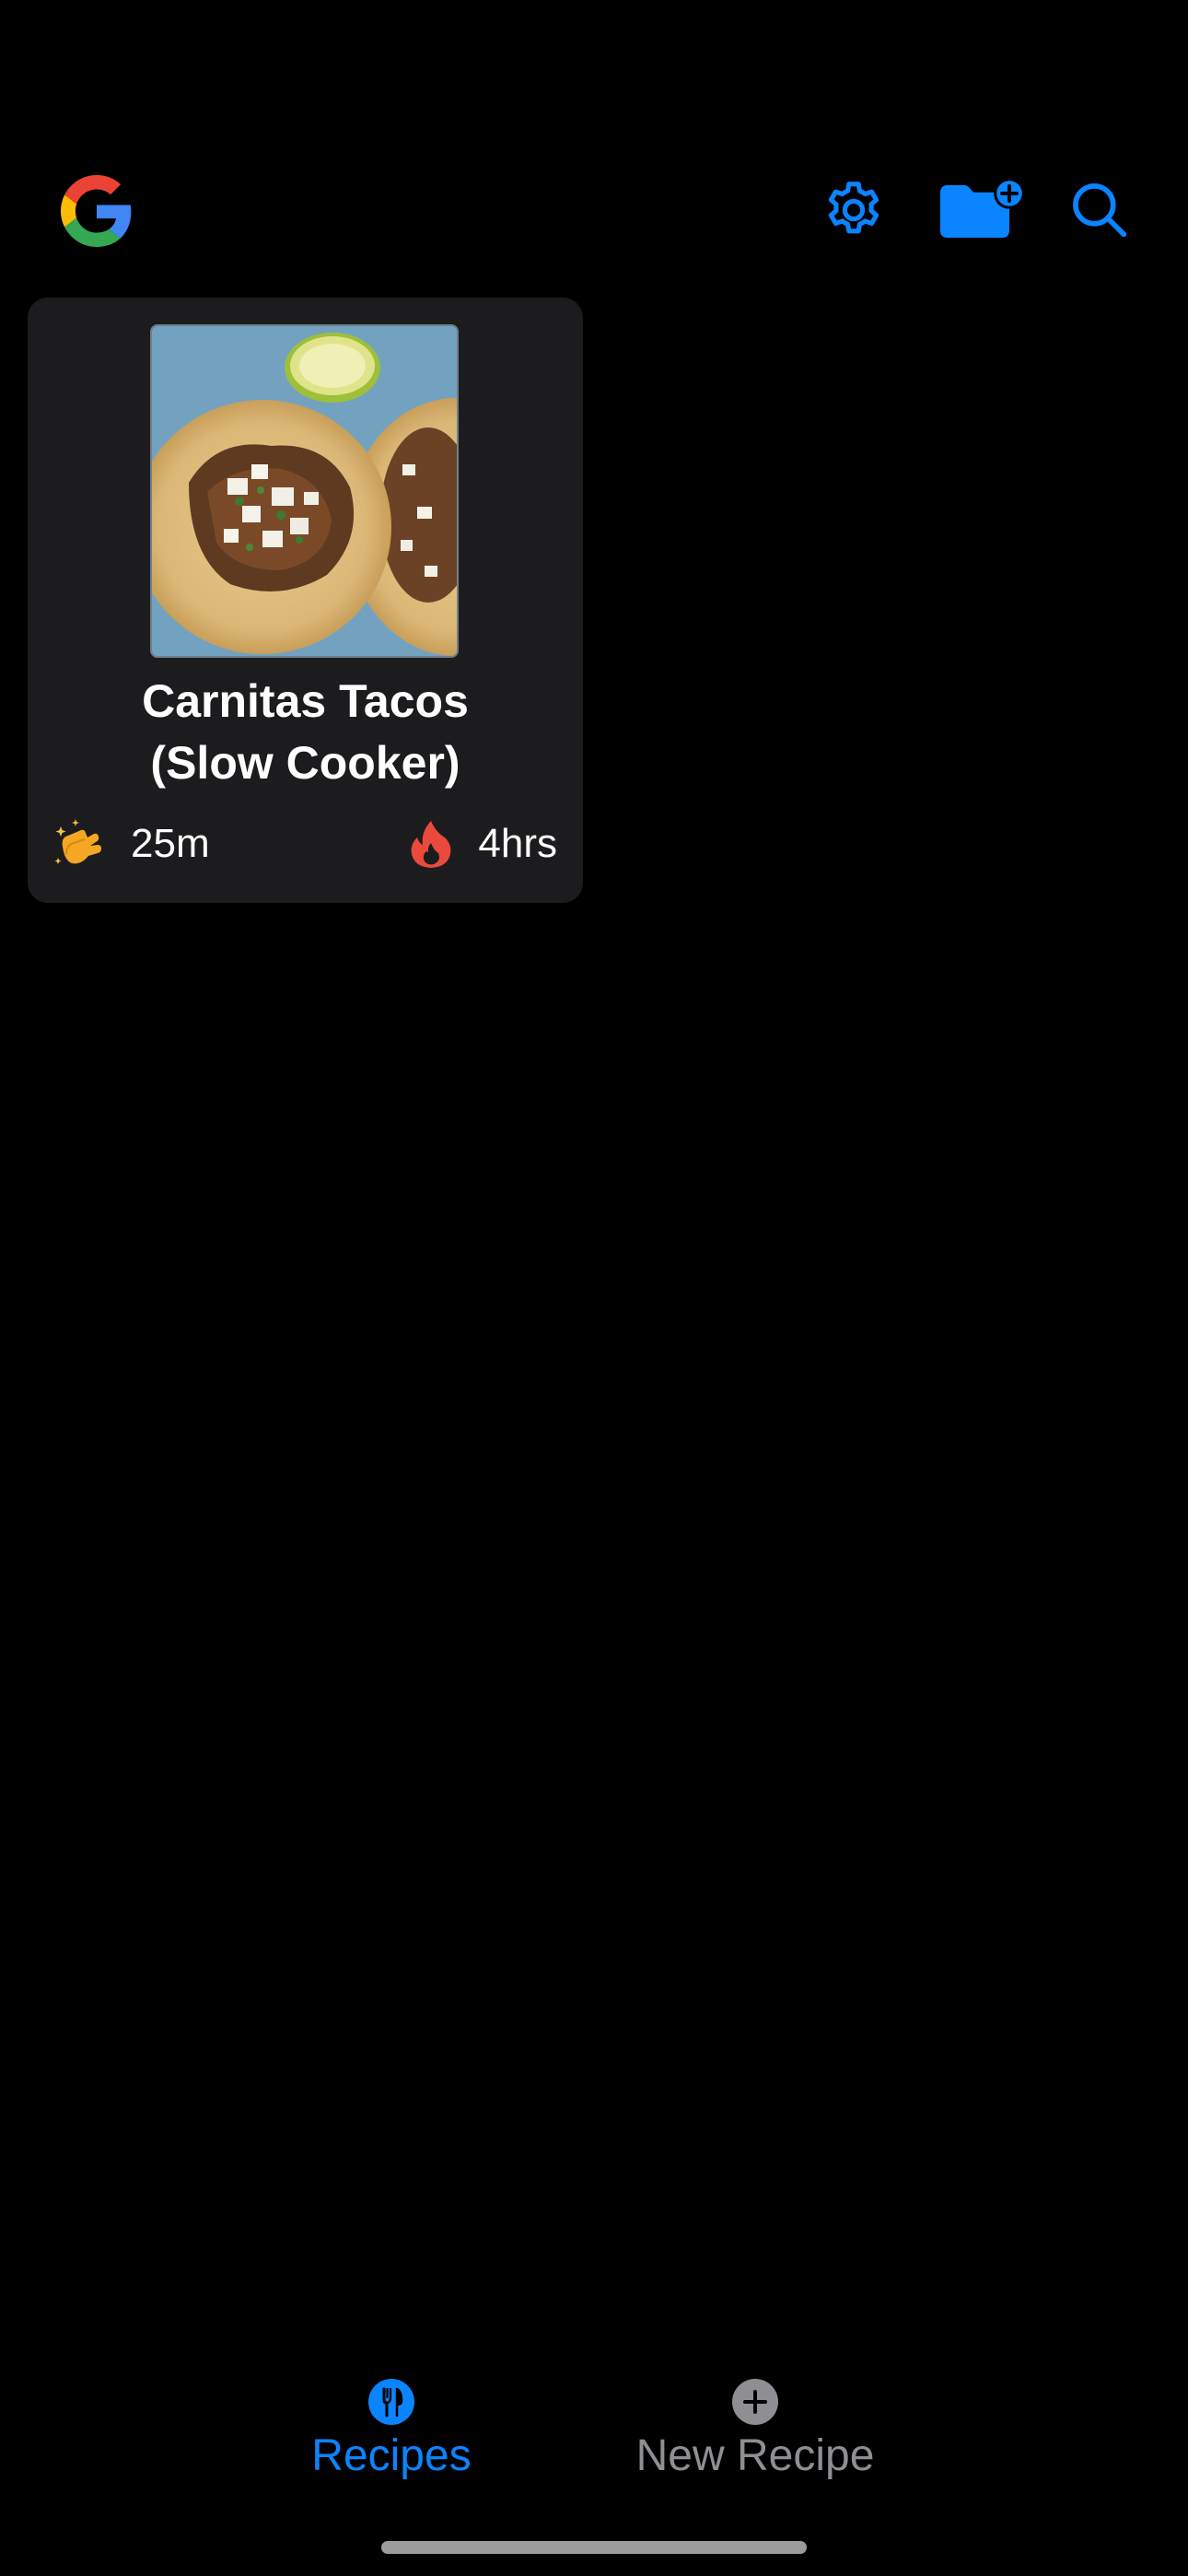 The height and width of the screenshot is (2576, 1188). Describe the element at coordinates (305, 763) in the screenshot. I see `recipe-title-line-2: (Slow Cooker)` at that location.